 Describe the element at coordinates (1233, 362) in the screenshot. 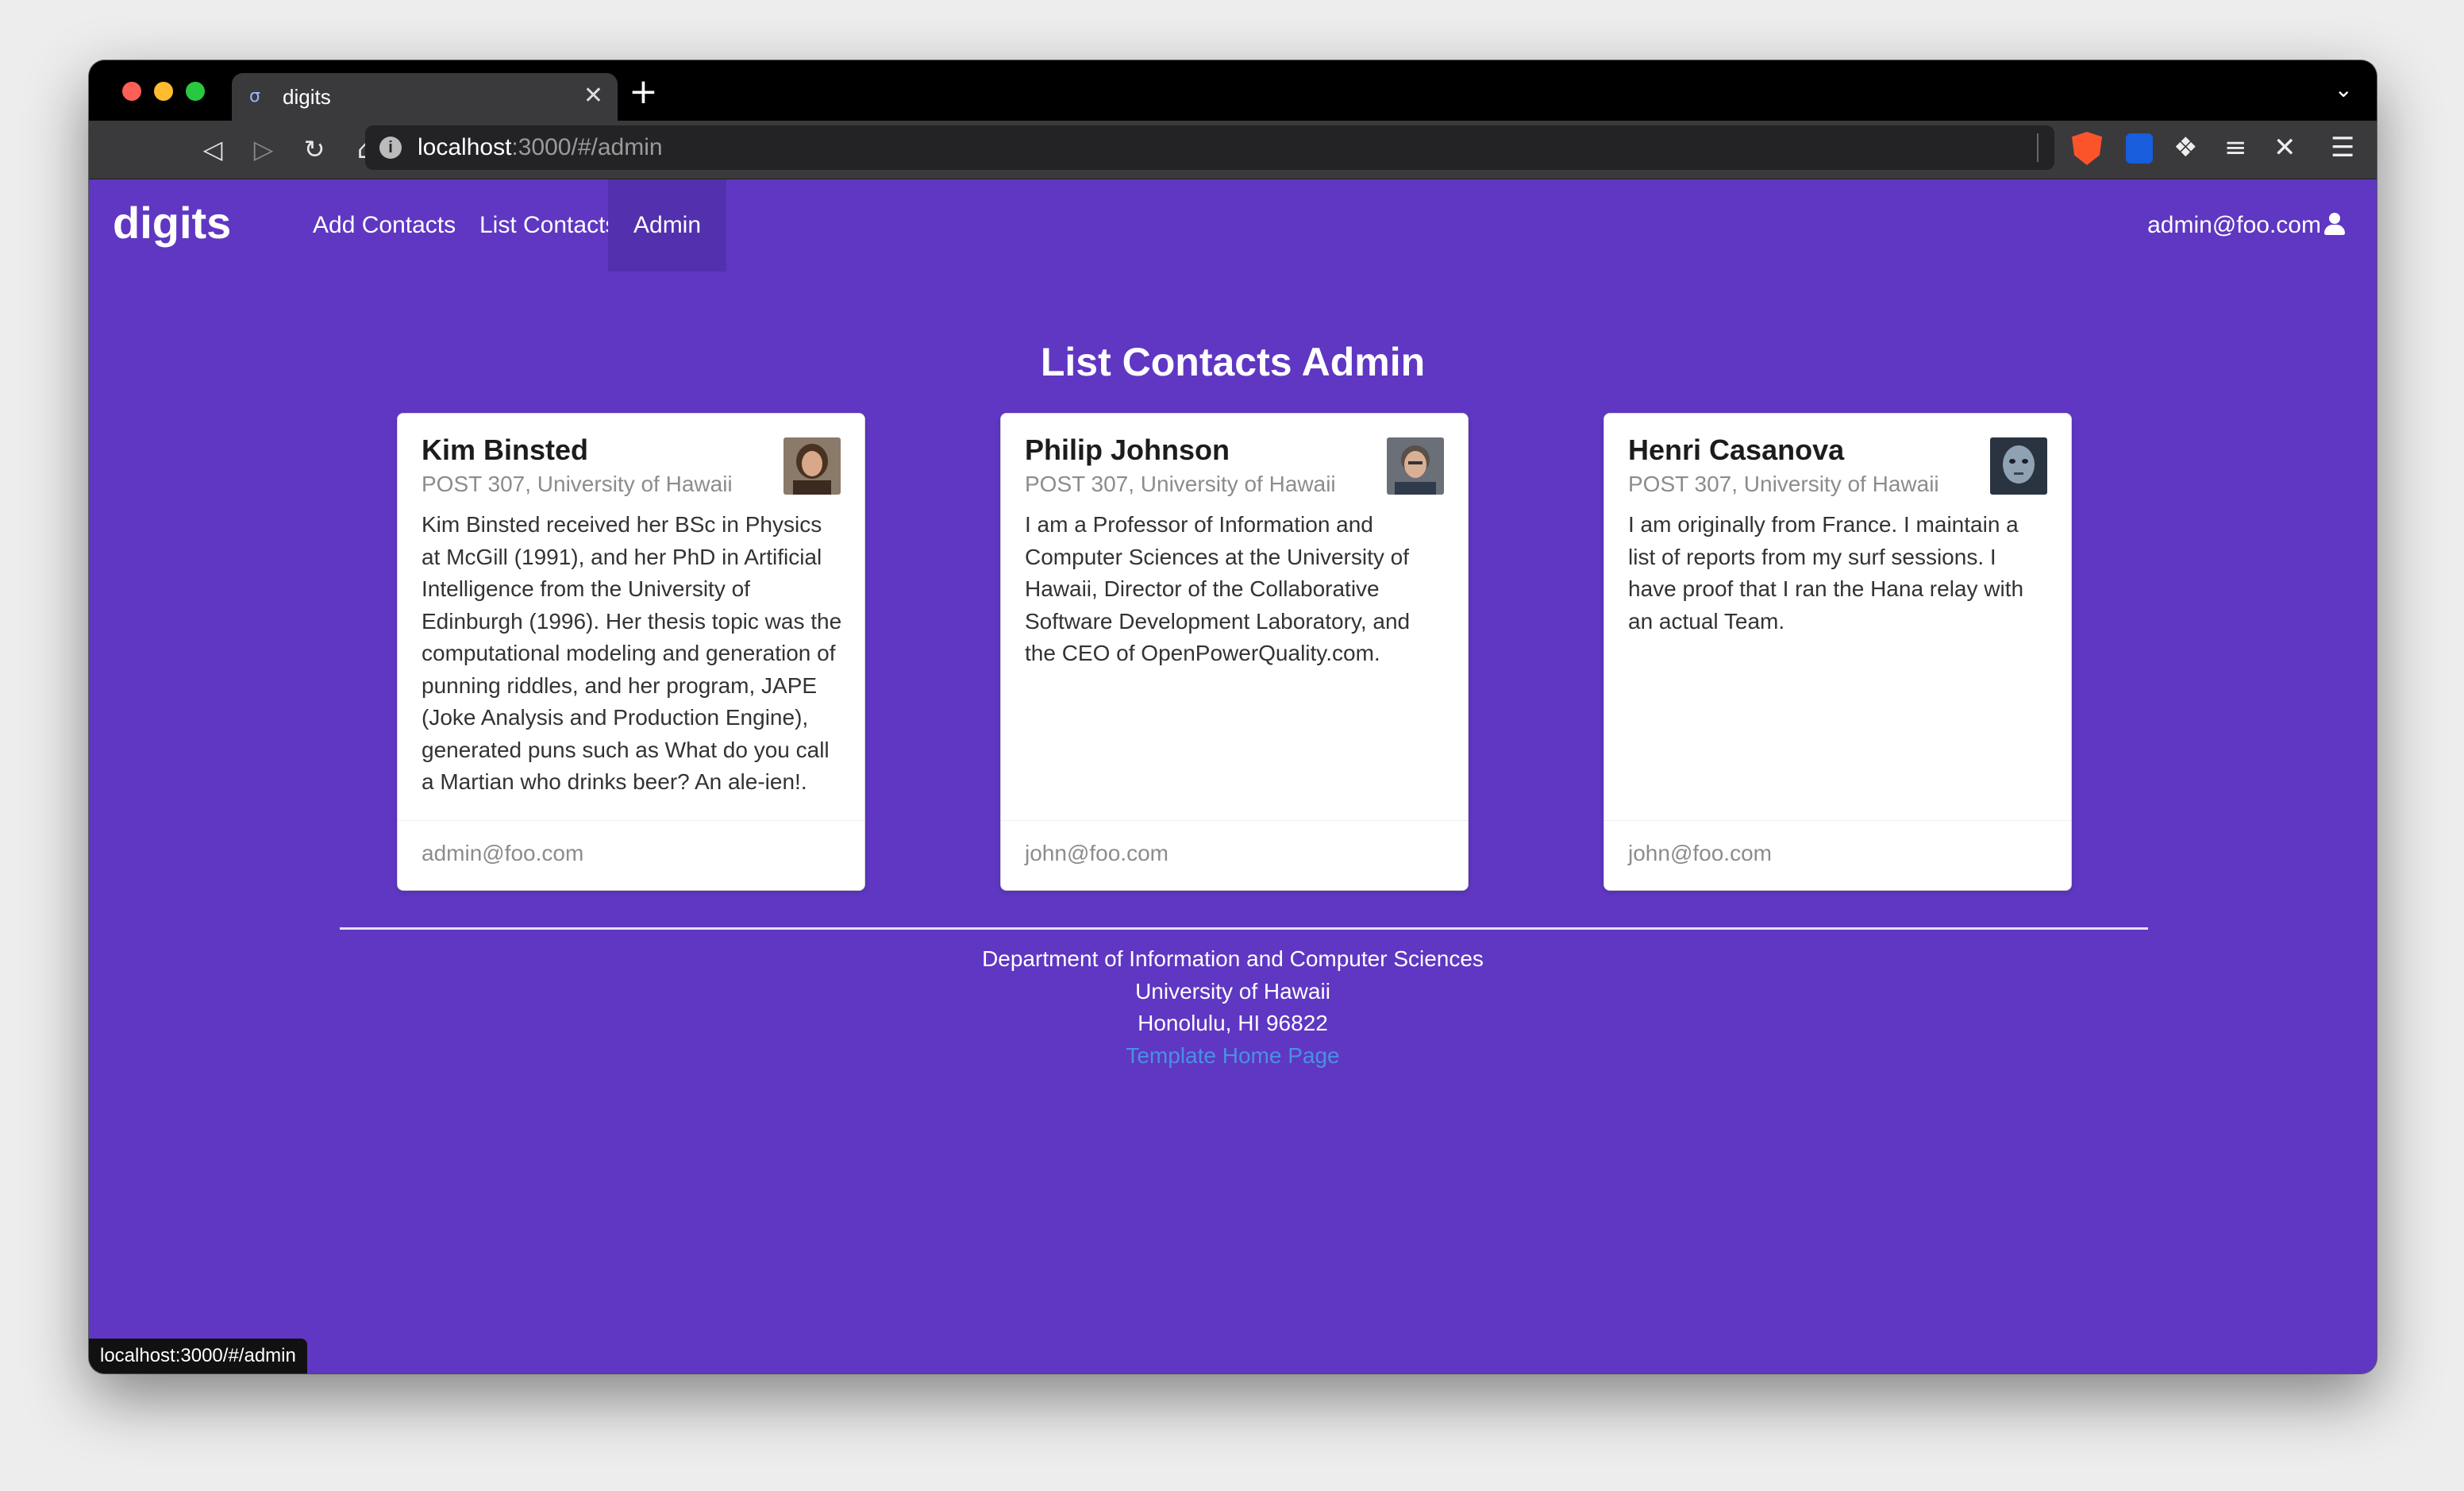

I see `page-title: List Contacts Admin` at that location.